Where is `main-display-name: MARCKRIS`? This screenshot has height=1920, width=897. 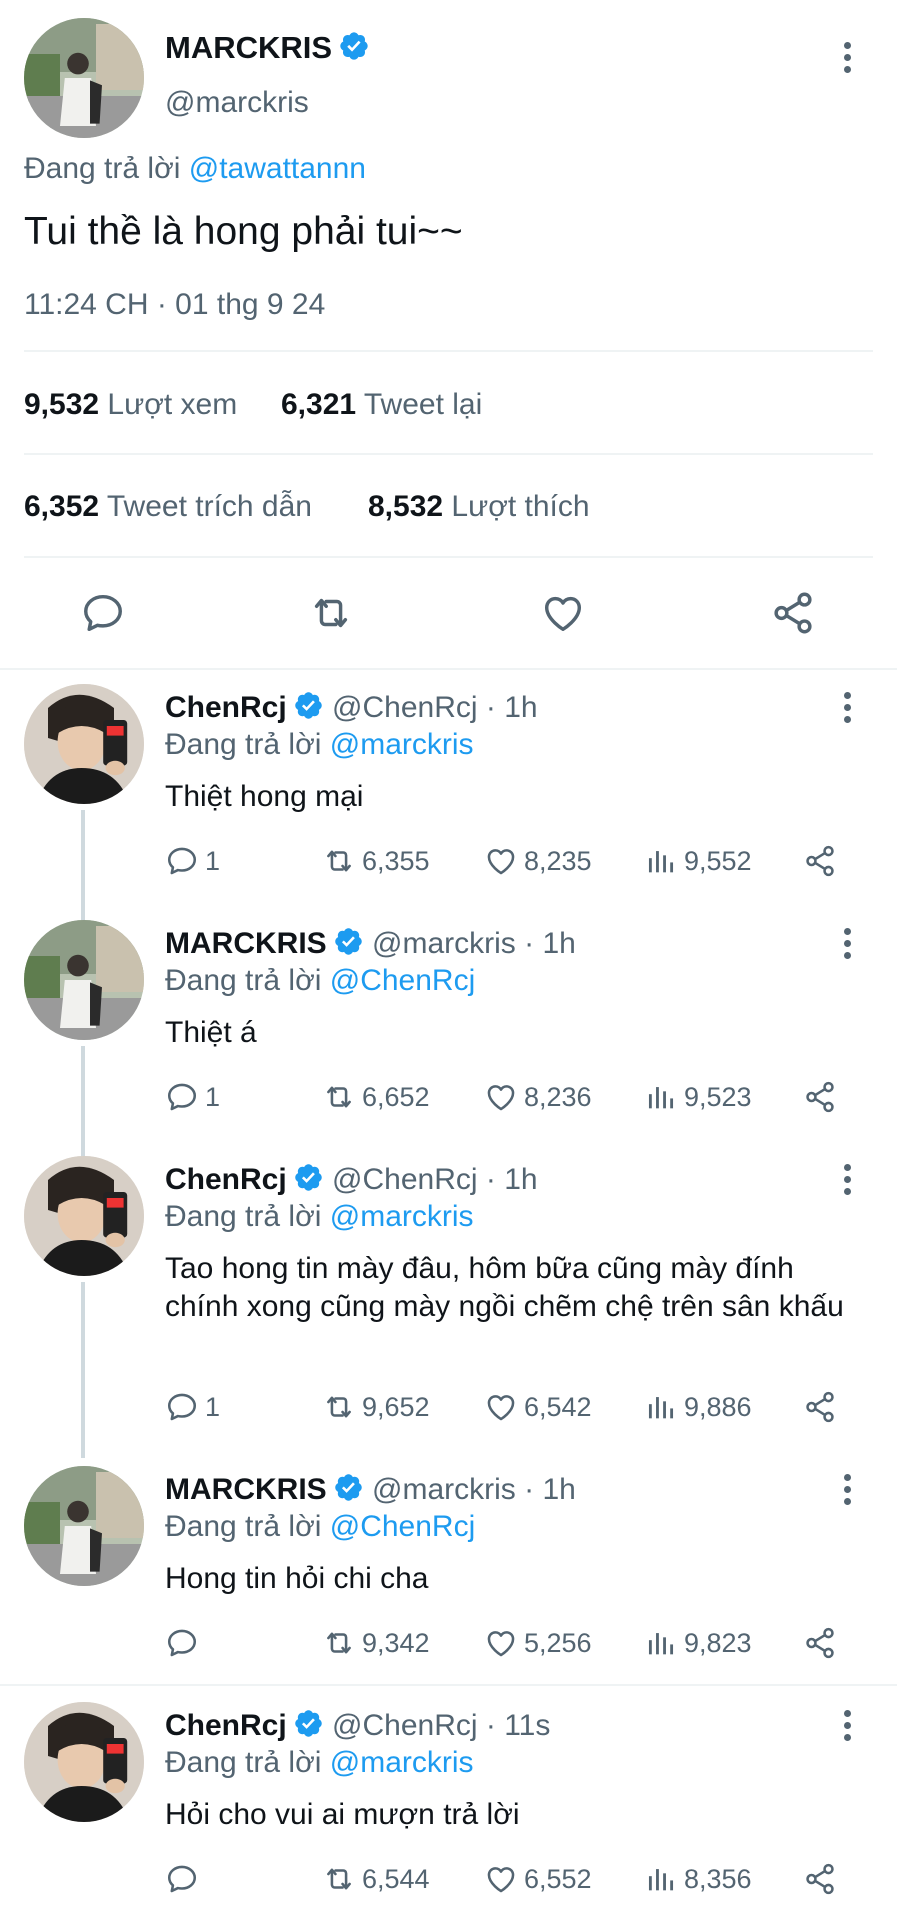 main-display-name: MARCKRIS is located at coordinates (248, 47).